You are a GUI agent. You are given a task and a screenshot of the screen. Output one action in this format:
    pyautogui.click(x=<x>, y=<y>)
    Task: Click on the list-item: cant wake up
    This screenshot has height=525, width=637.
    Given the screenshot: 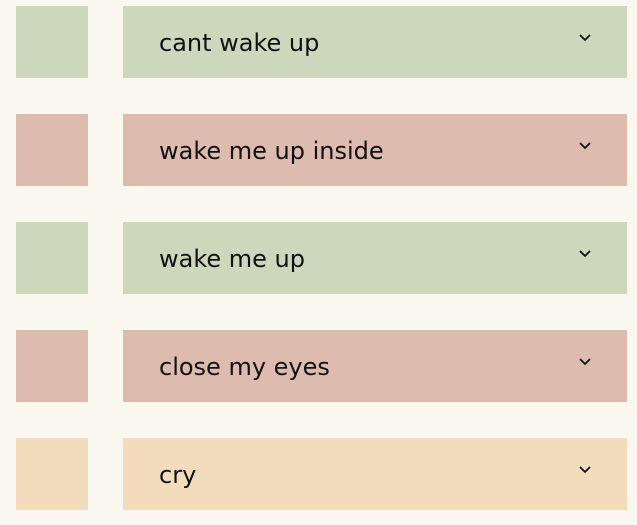 What is the action you would take?
    pyautogui.click(x=318, y=42)
    